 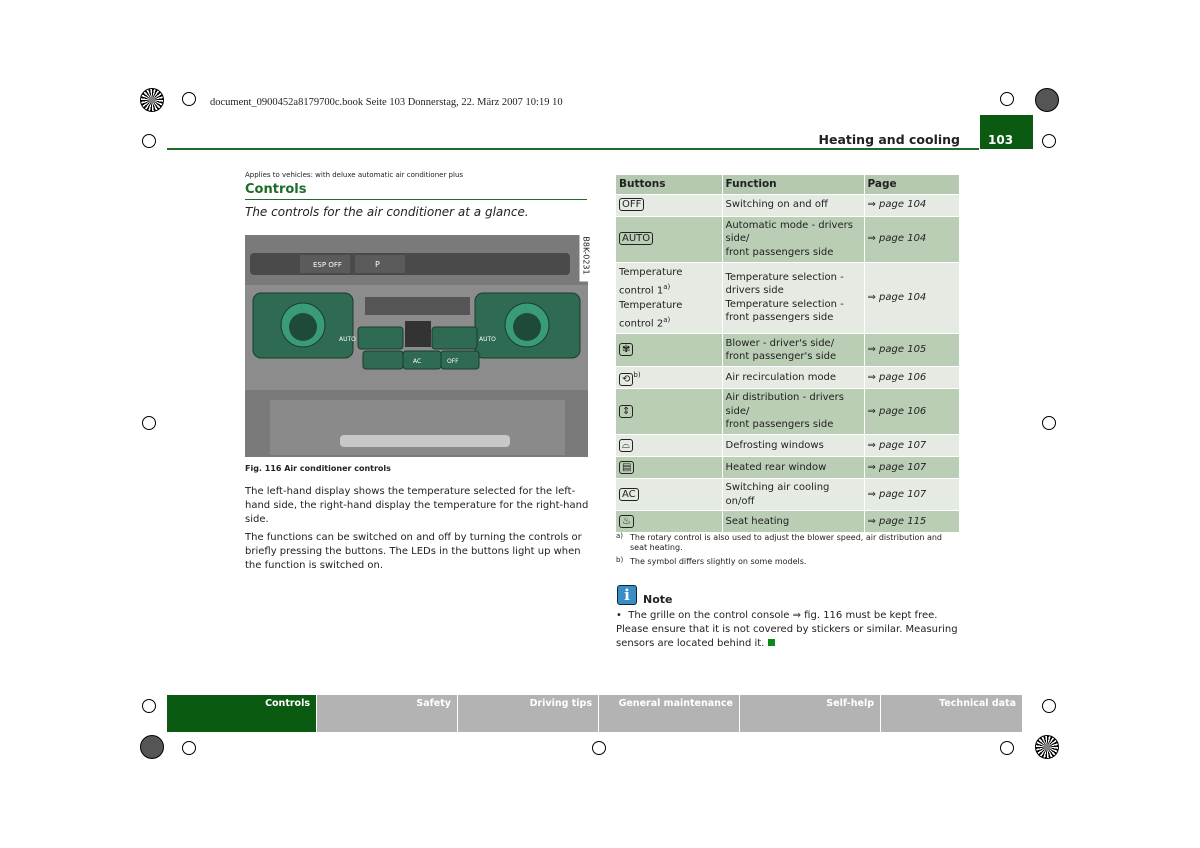 I want to click on figure-ac-controls: ESP OFF P AUTO AUTO AC OFF, so click(x=416, y=346).